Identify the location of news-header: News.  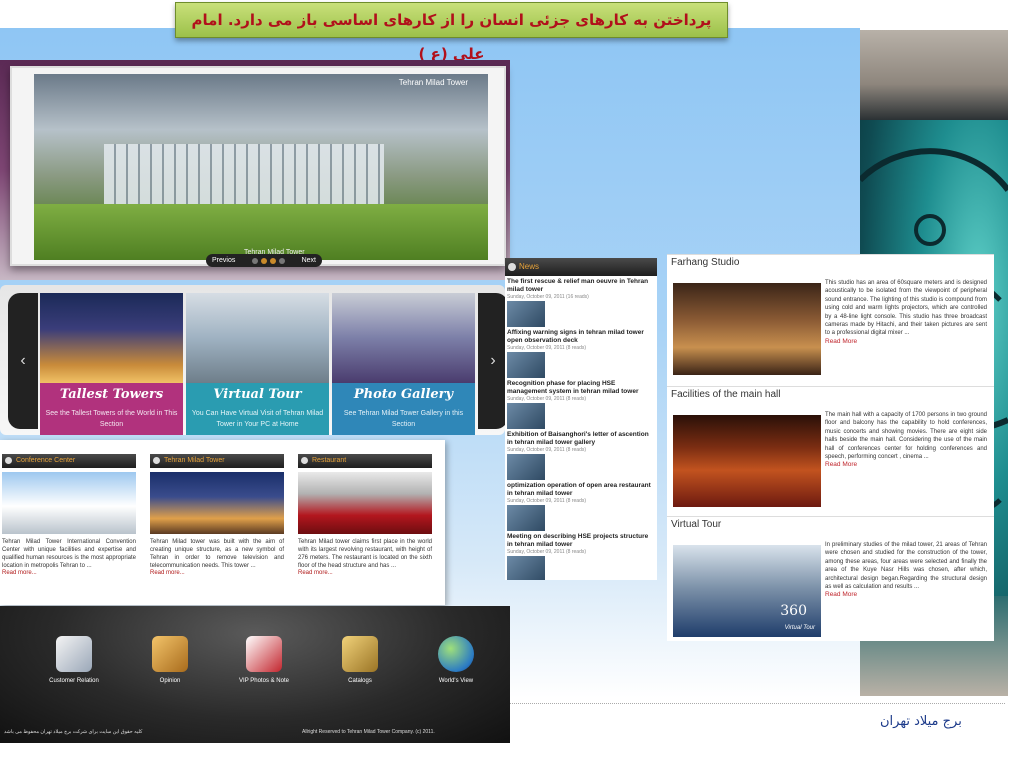
(581, 267).